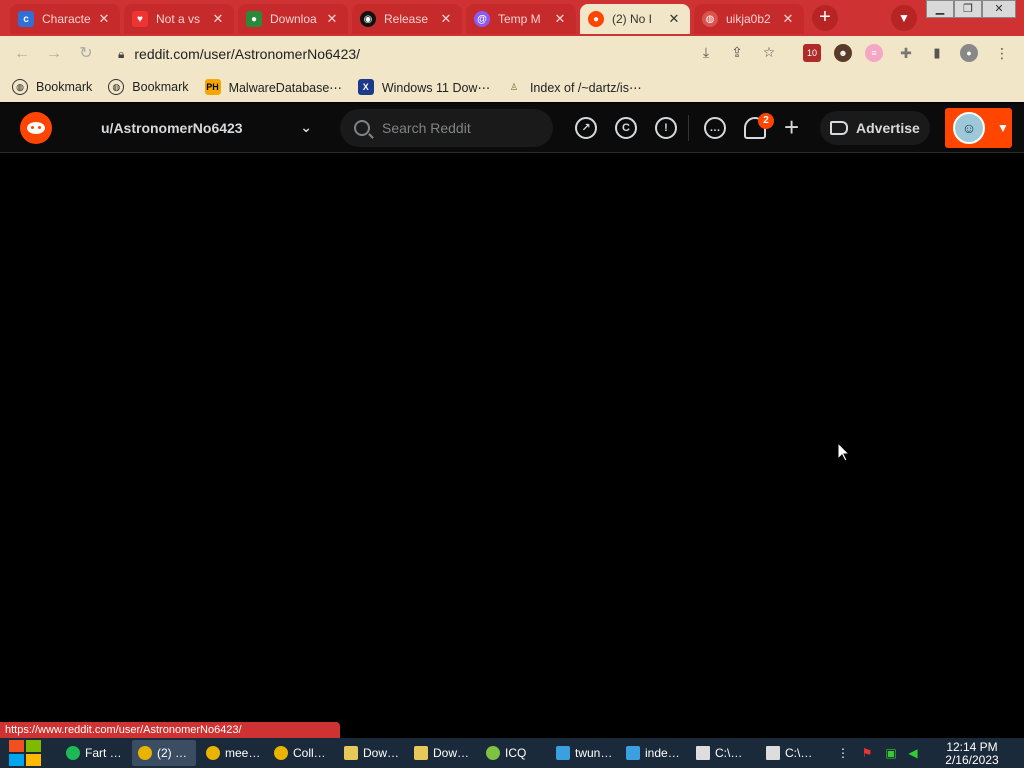 The width and height of the screenshot is (1024, 768). I want to click on bookmark-5: ♙ Index of /~dartz/is⋯, so click(574, 87).